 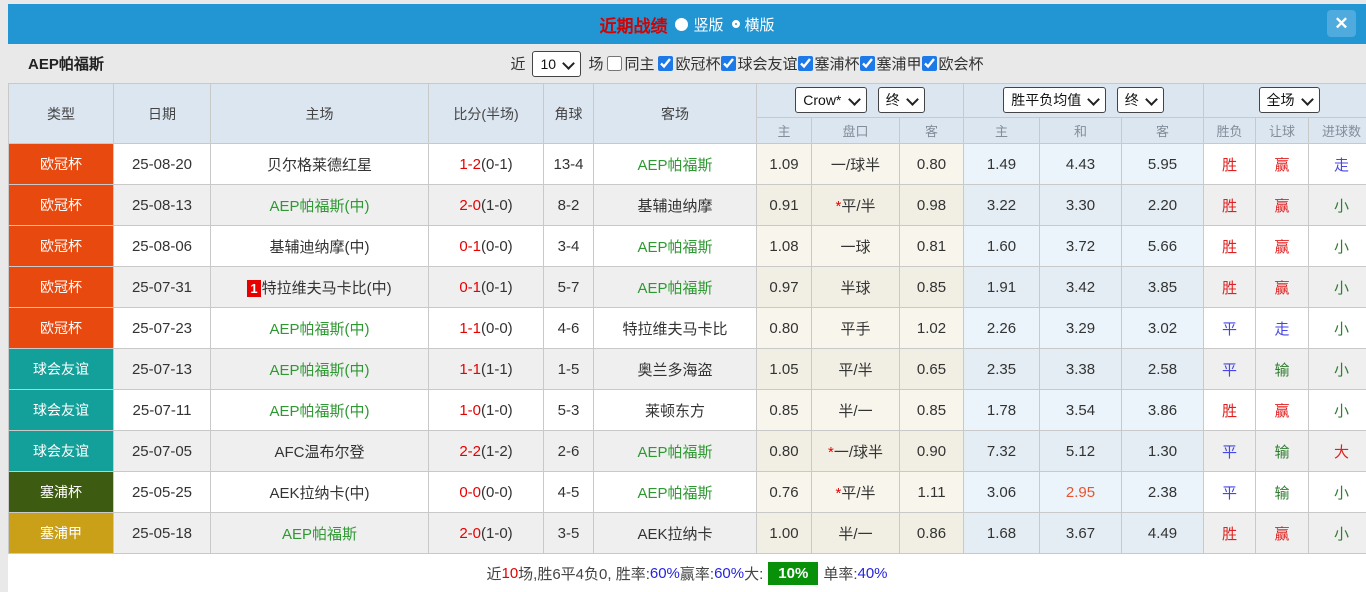 What do you see at coordinates (829, 63) in the screenshot?
I see `league-filter: 塞浦杯` at bounding box center [829, 63].